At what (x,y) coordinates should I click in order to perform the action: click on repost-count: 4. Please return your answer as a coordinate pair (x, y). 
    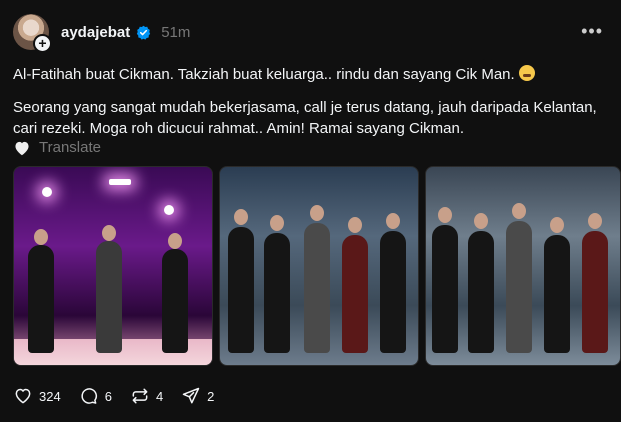
    Looking at the image, I should click on (159, 396).